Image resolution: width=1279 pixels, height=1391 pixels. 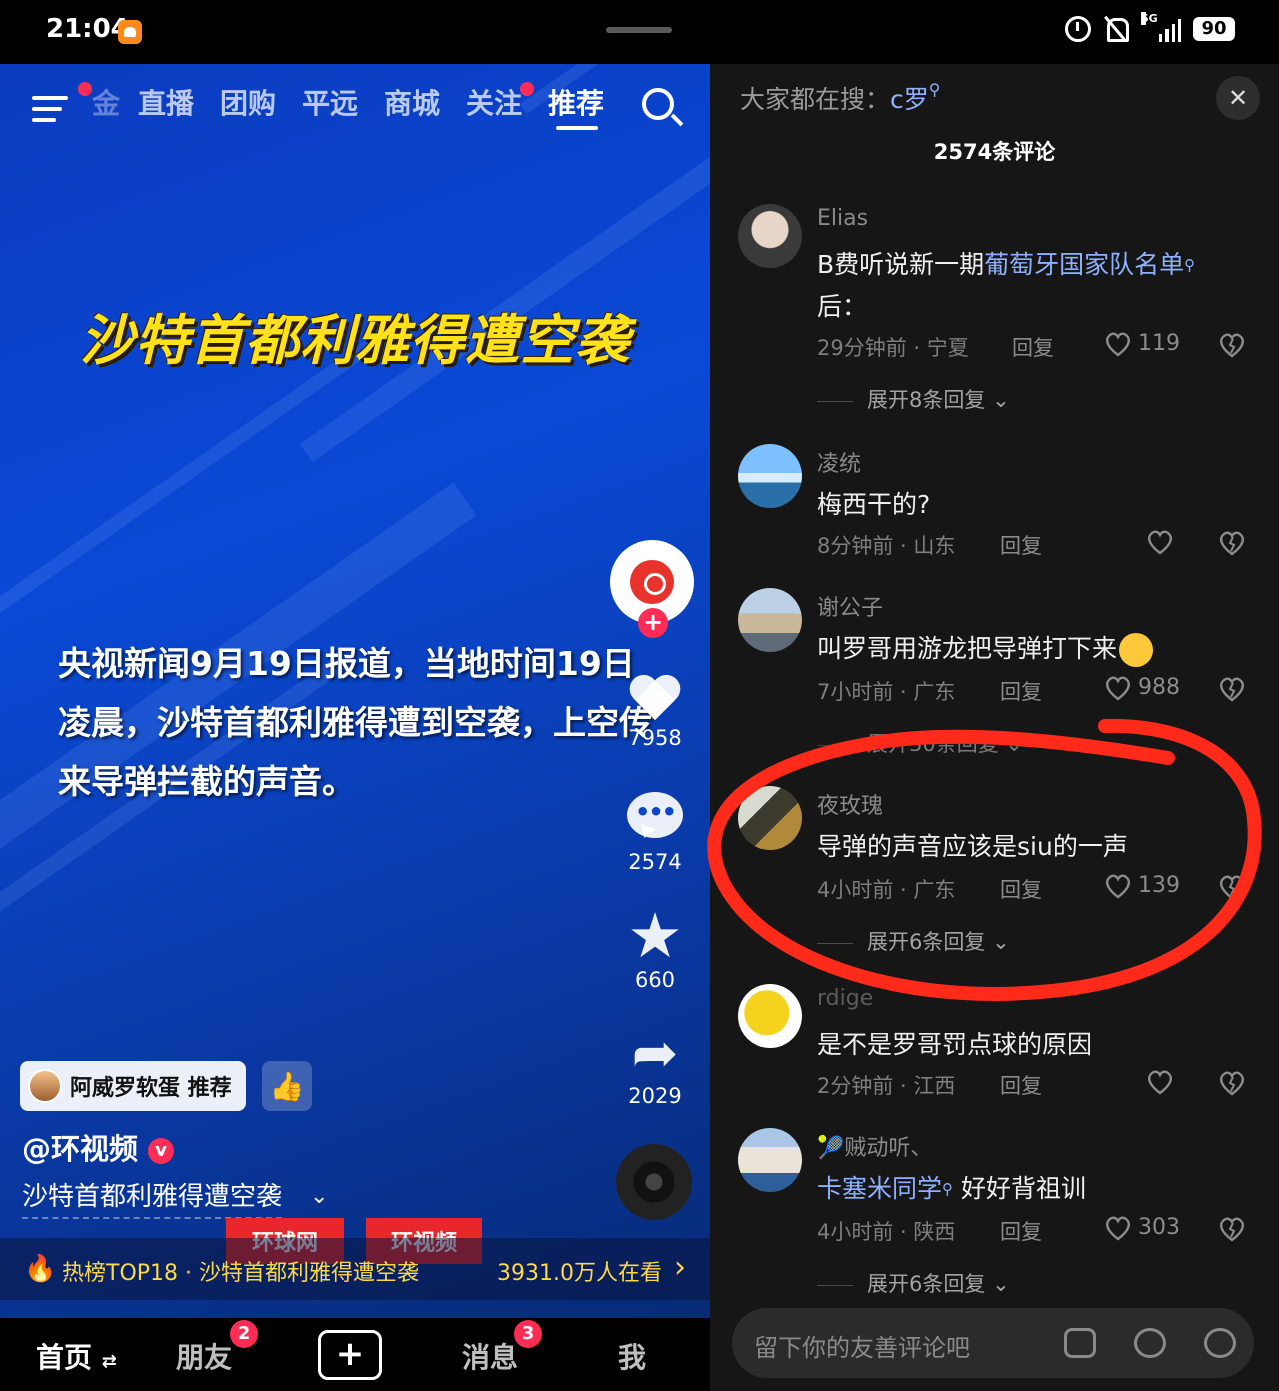 I want to click on comment-count: 2574, so click(x=655, y=862).